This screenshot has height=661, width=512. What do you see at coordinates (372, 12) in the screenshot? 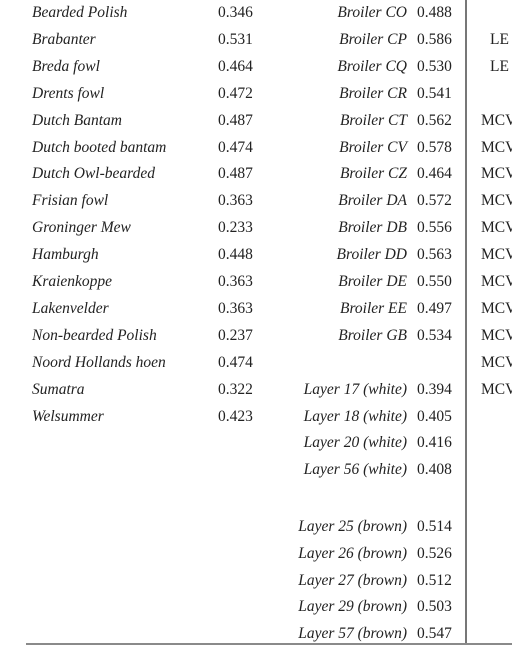
I see `broiler-name: Broiler CO` at bounding box center [372, 12].